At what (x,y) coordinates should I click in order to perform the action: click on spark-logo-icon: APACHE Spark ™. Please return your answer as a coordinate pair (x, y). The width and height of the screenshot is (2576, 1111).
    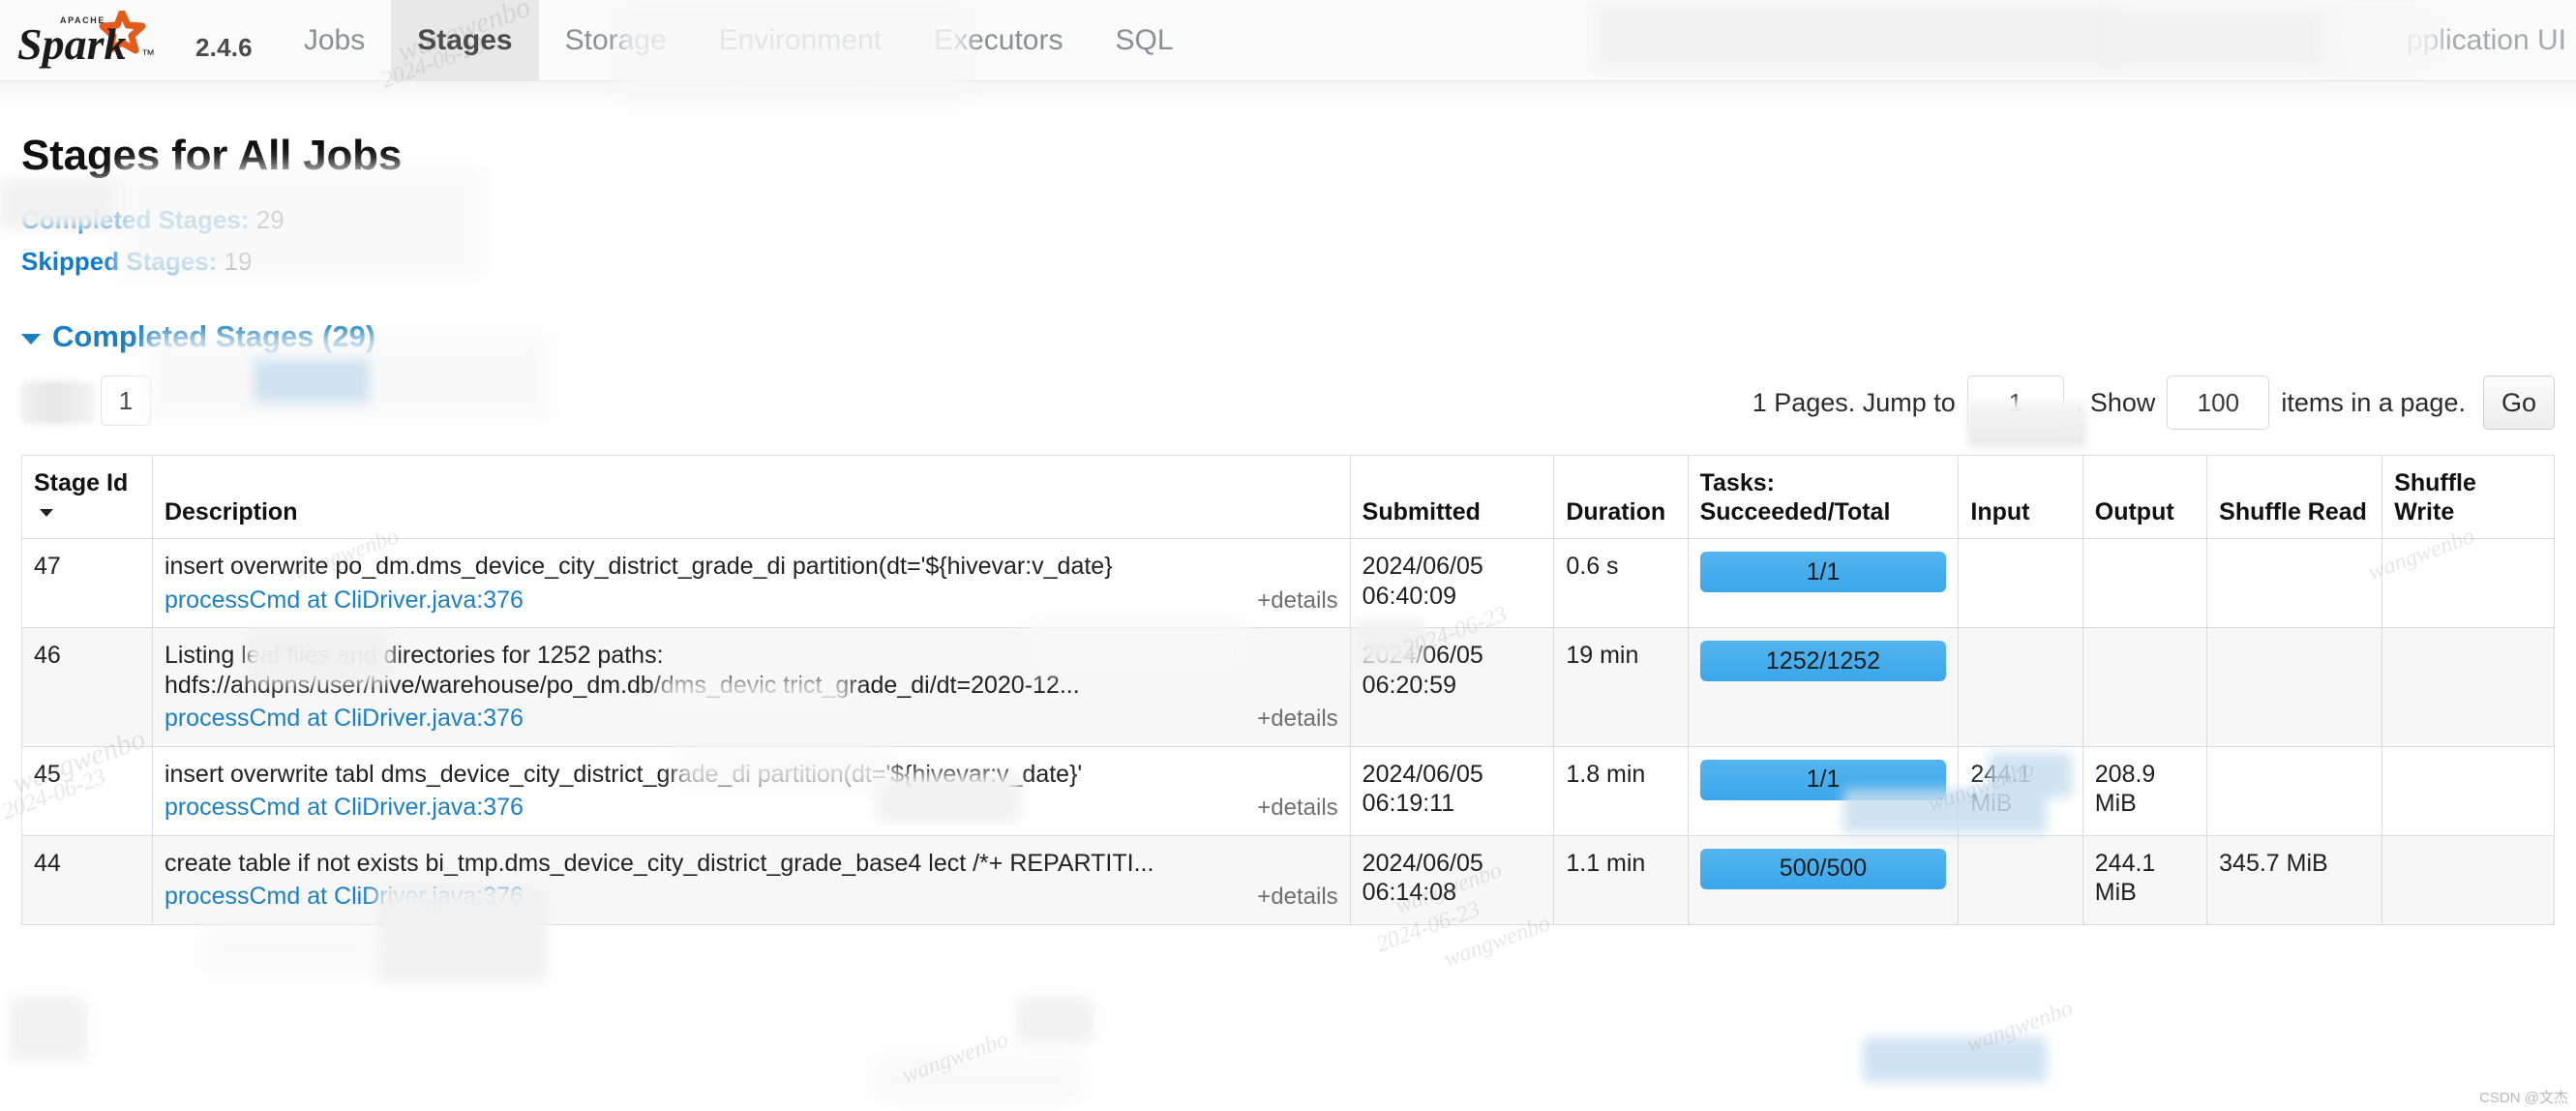
    Looking at the image, I should click on (99, 40).